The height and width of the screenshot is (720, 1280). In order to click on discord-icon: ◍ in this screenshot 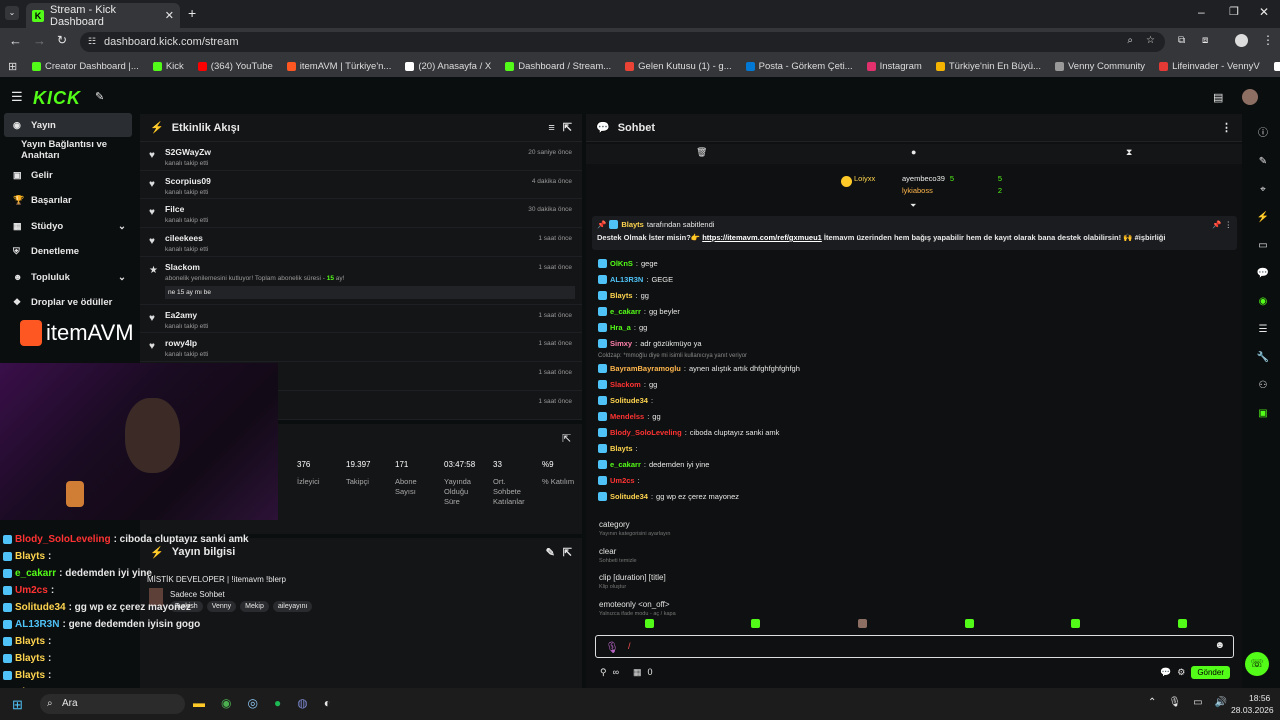, I will do `click(302, 703)`.